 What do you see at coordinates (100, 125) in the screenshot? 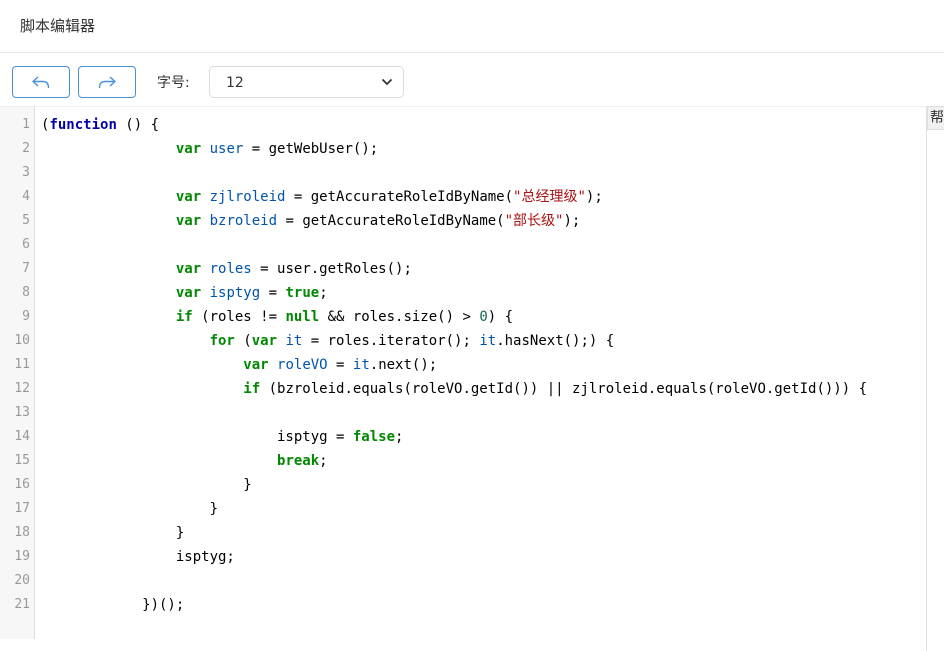
I see `code-line: (function () {` at bounding box center [100, 125].